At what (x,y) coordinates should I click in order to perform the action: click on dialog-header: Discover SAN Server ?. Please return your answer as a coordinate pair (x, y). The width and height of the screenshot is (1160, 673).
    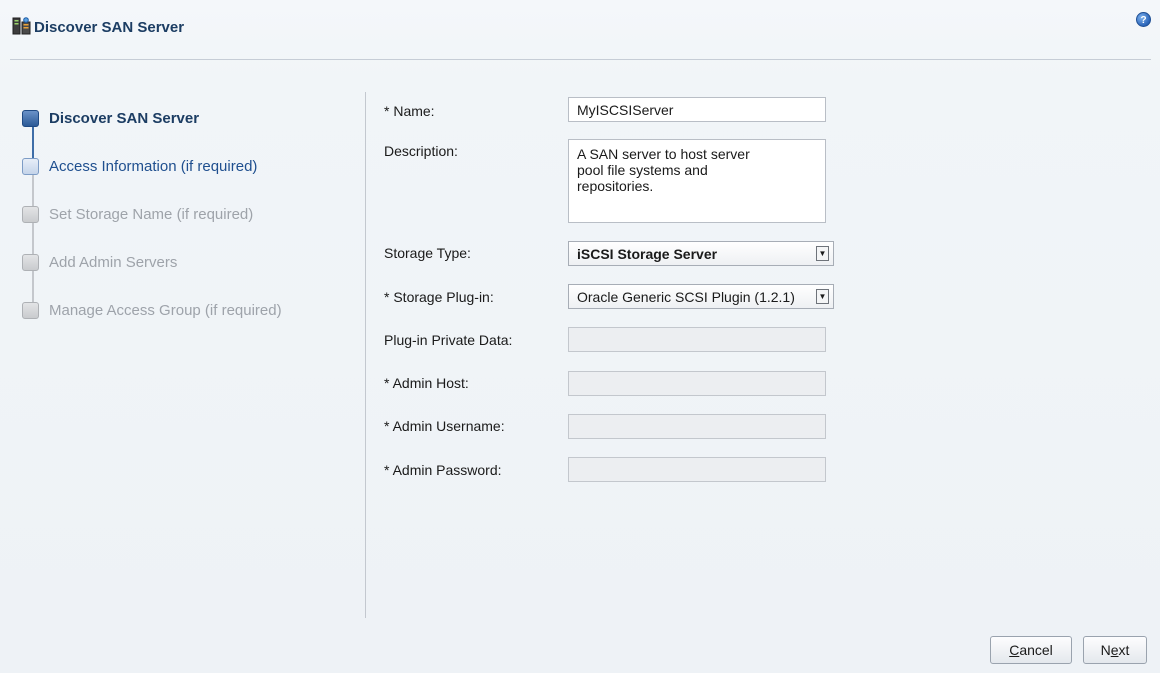
    Looking at the image, I should click on (580, 25).